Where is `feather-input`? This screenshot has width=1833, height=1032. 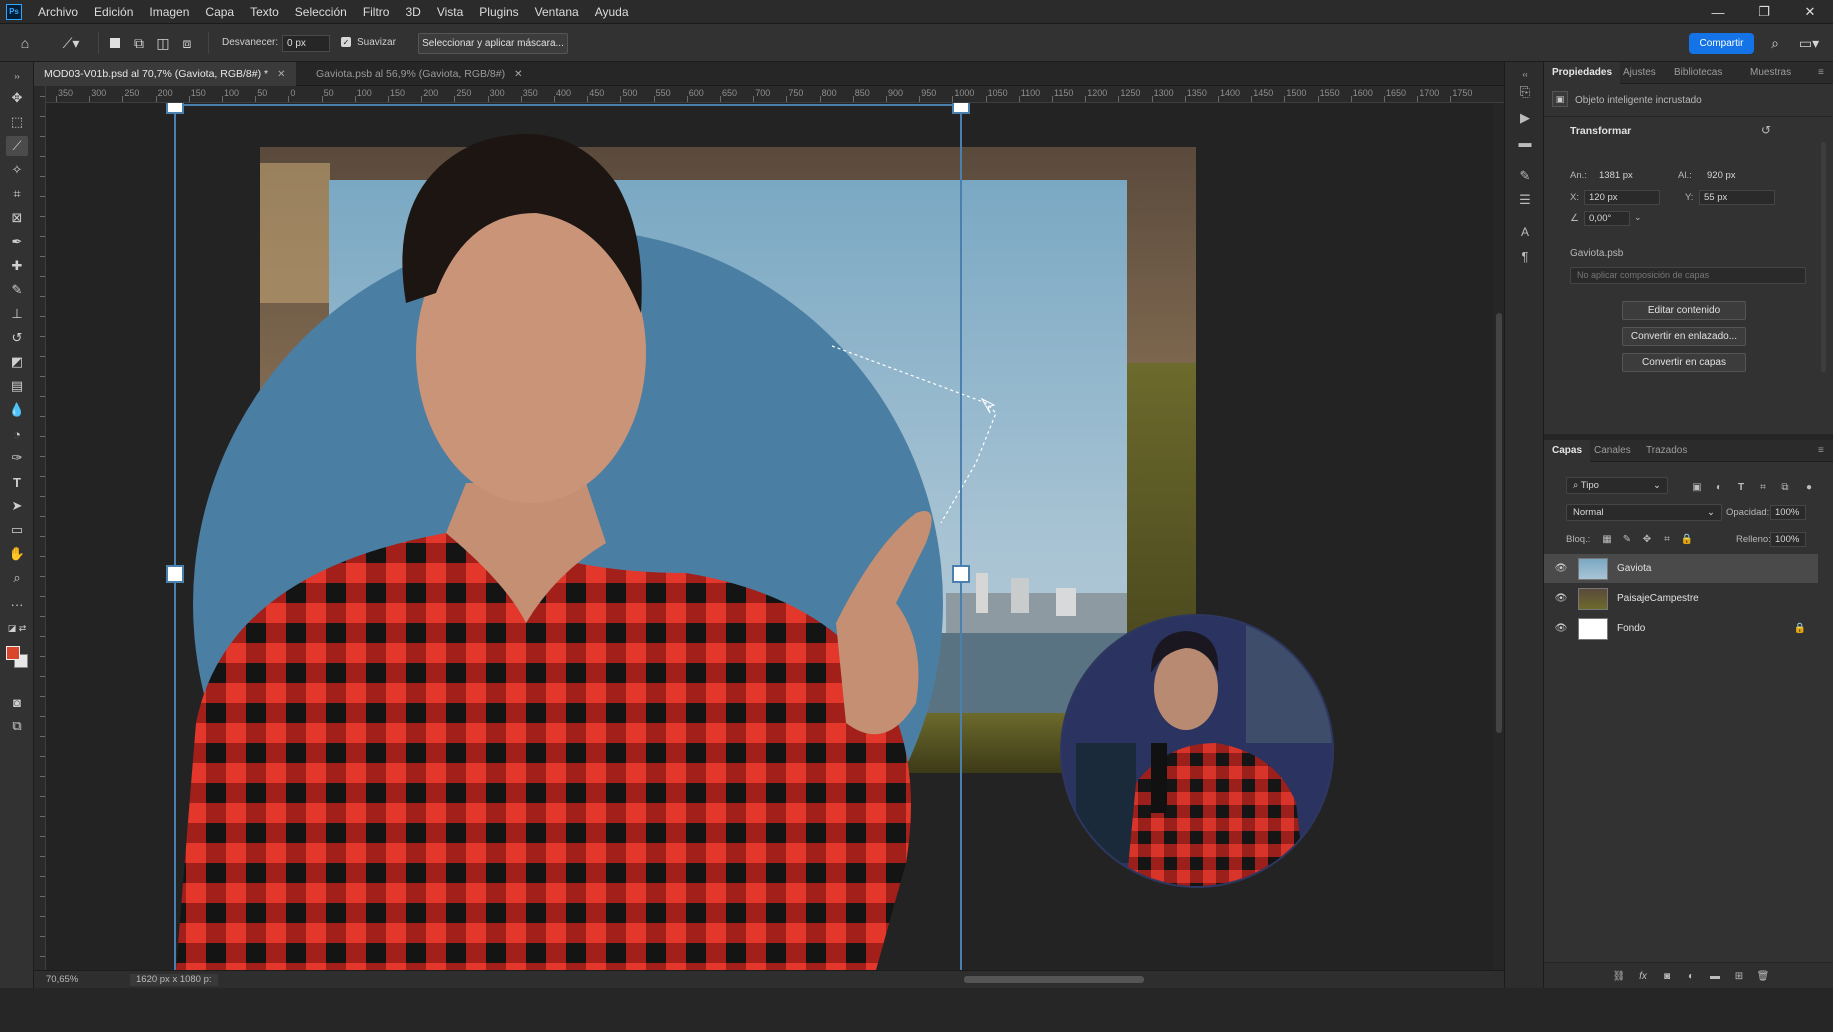
feather-input is located at coordinates (306, 43).